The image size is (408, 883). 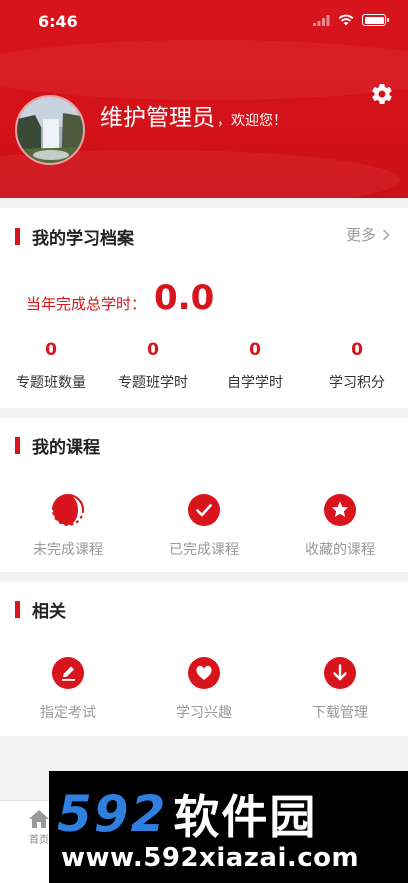 What do you see at coordinates (86, 304) in the screenshot?
I see `total-hours-label: 当年完成总学时：` at bounding box center [86, 304].